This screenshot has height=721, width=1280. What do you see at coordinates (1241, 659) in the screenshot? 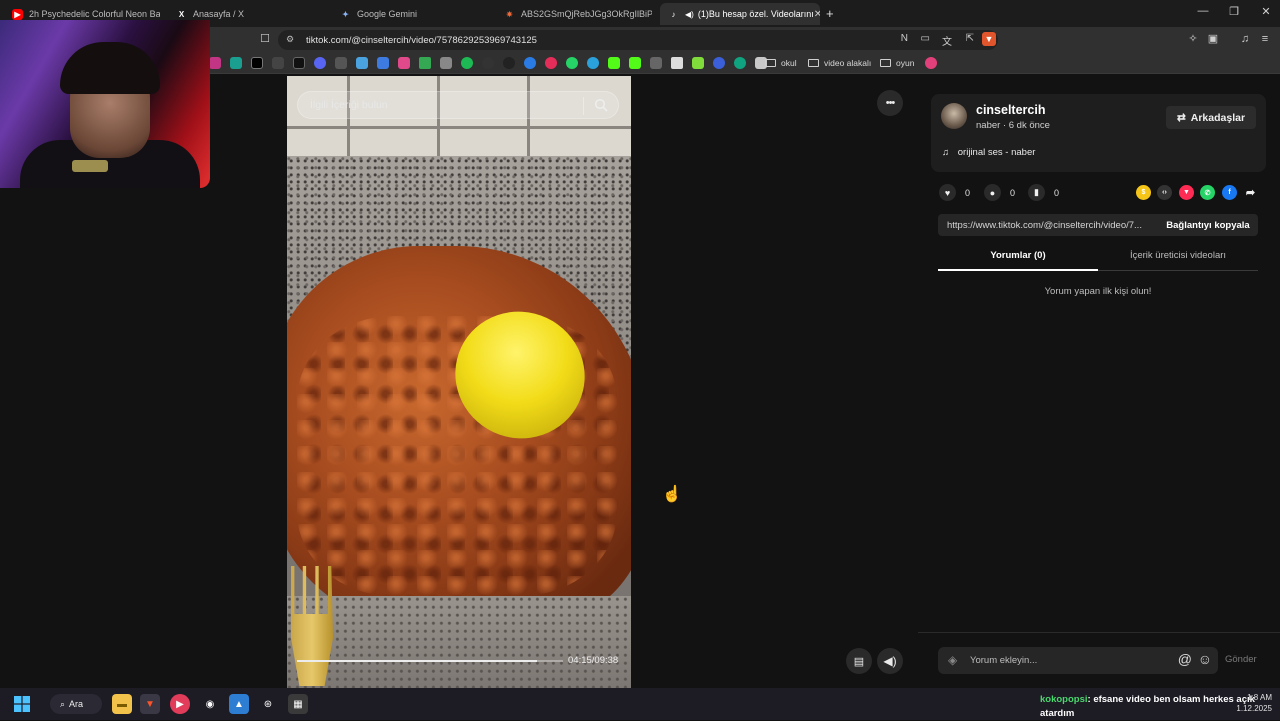
I see `send-button: Gönder` at bounding box center [1241, 659].